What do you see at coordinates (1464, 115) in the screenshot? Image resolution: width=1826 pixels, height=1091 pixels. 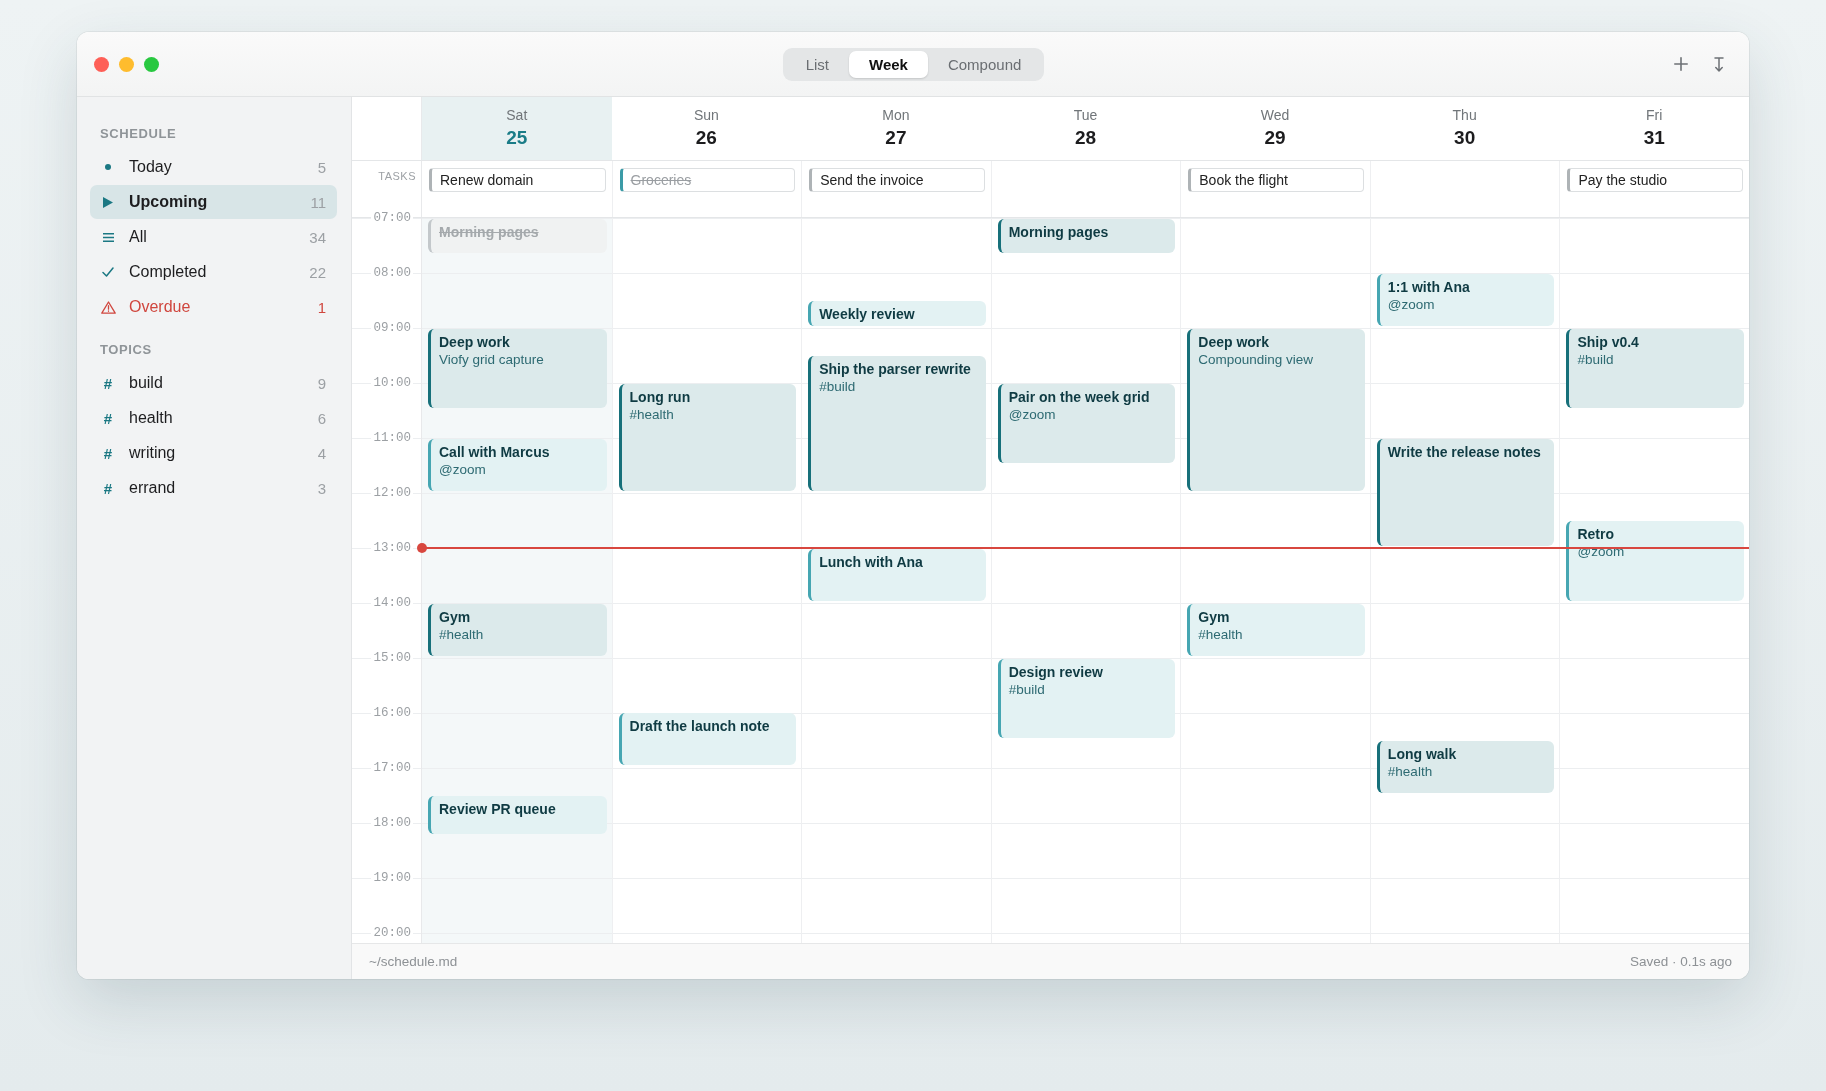 I see `day-name: Thu` at bounding box center [1464, 115].